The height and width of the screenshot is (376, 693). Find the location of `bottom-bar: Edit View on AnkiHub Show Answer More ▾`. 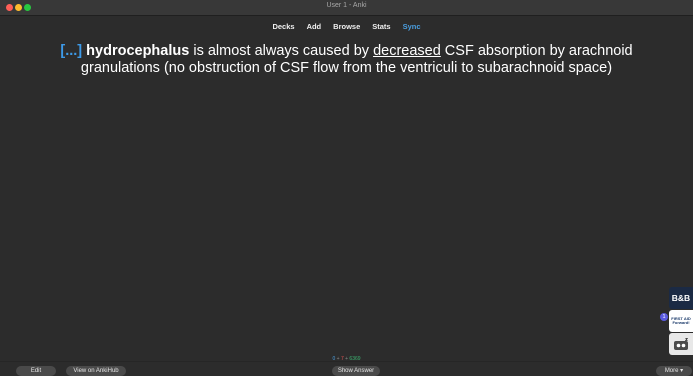

bottom-bar: Edit View on AnkiHub Show Answer More ▾ is located at coordinates (346, 368).